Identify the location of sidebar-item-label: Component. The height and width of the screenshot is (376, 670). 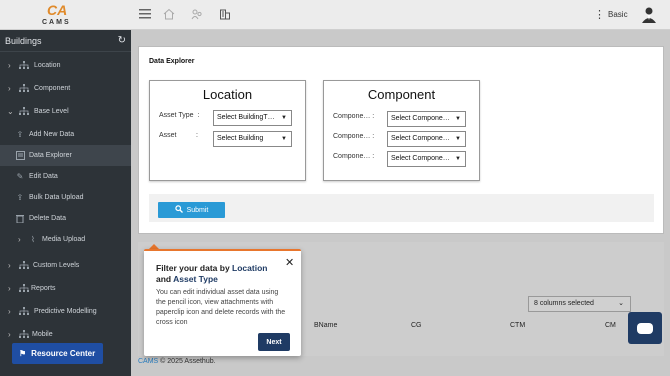
(52, 88).